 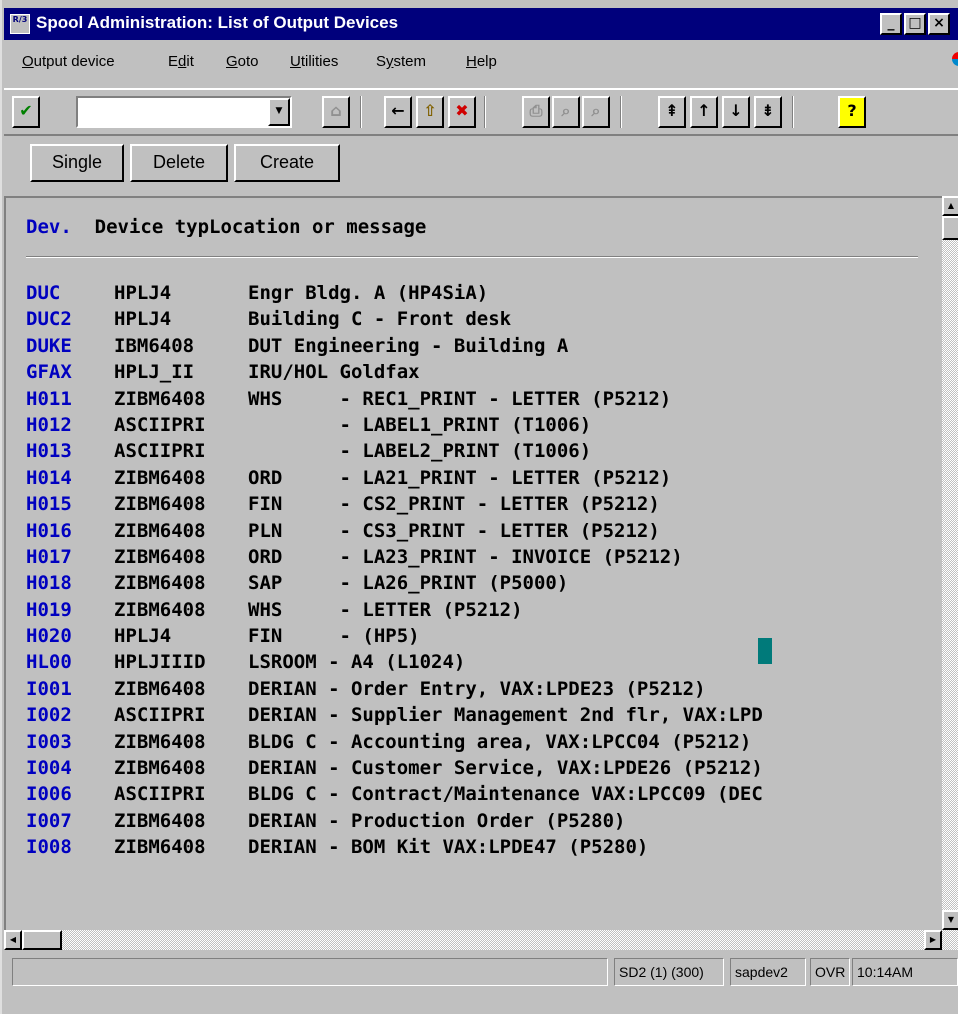 What do you see at coordinates (394, 636) in the screenshot?
I see `list-row: H020 HPLJ4 FIN - (HP5)` at bounding box center [394, 636].